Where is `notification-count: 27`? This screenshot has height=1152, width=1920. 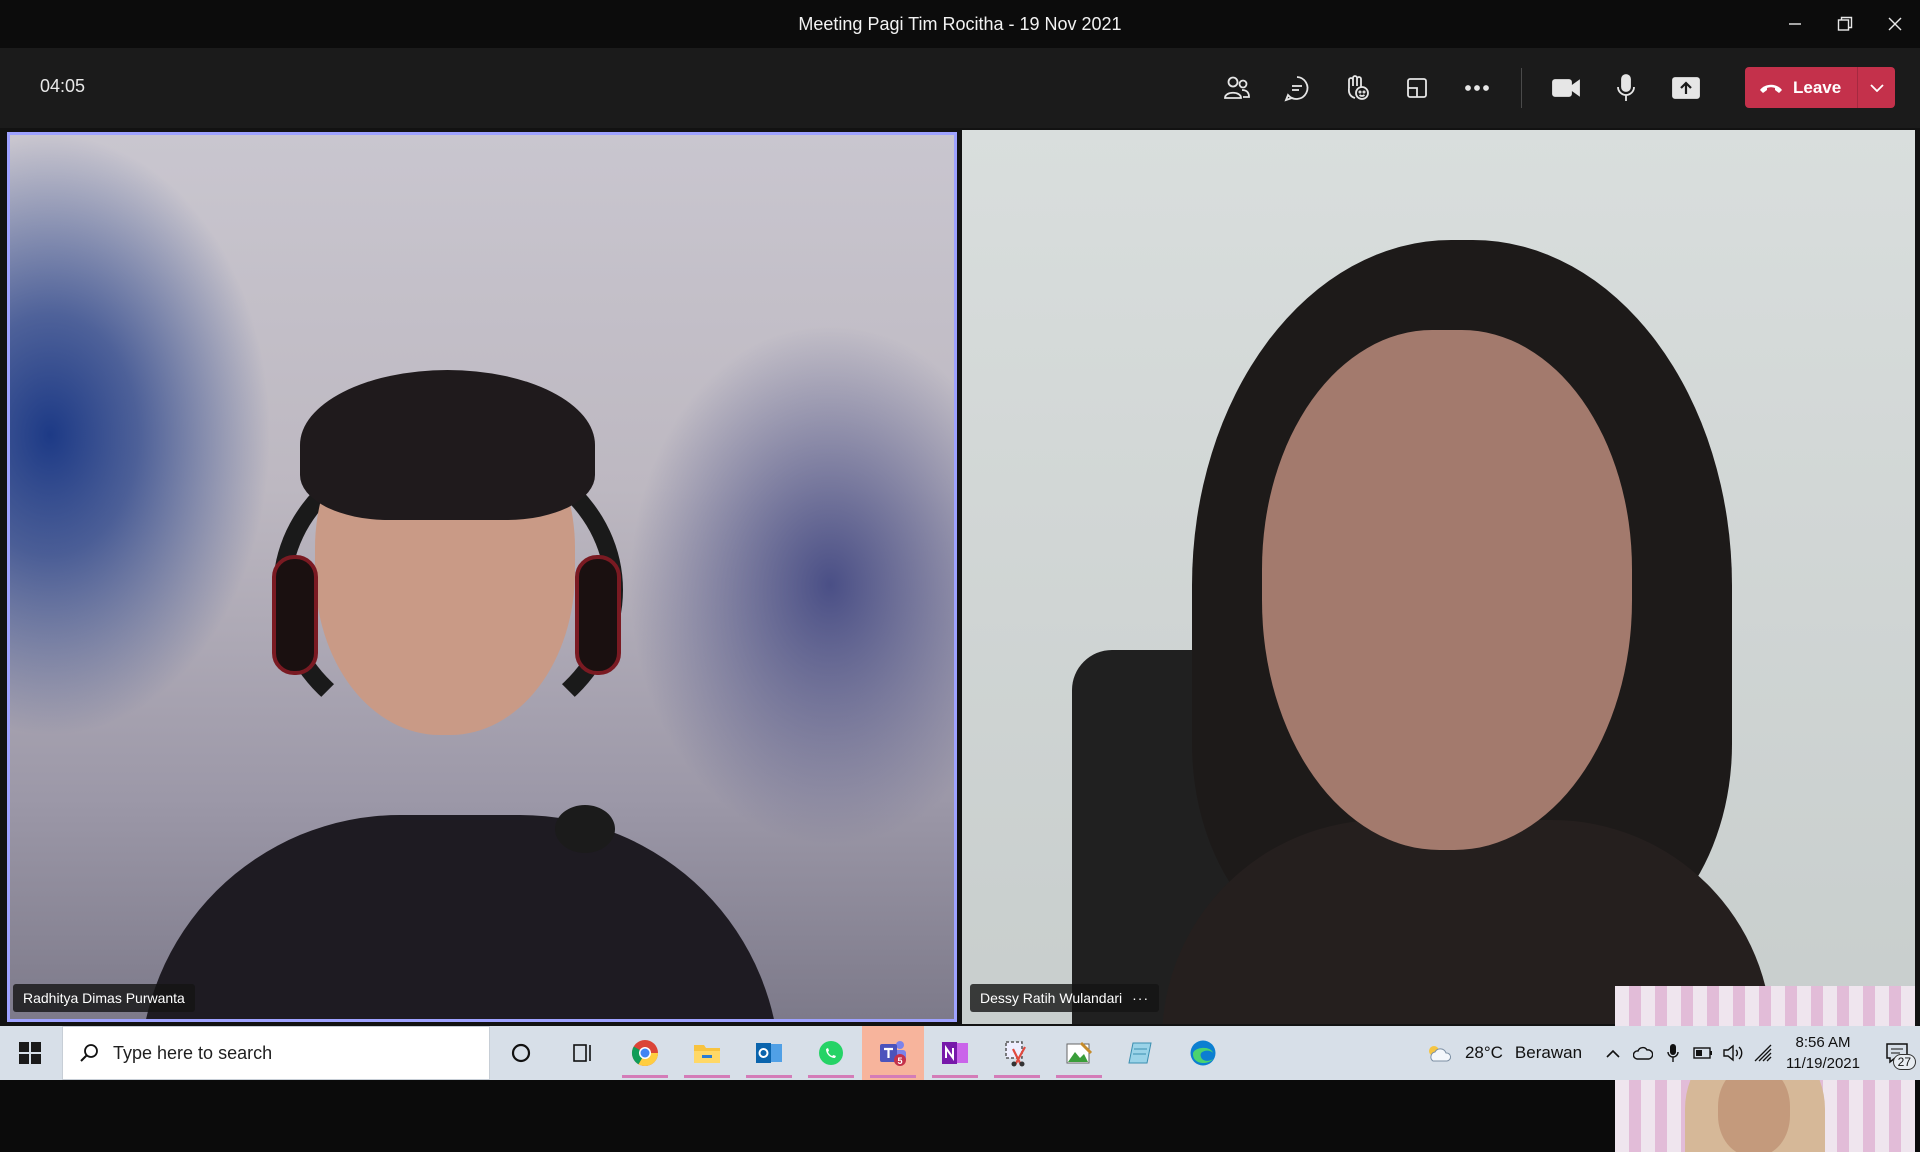 notification-count: 27 is located at coordinates (1904, 1062).